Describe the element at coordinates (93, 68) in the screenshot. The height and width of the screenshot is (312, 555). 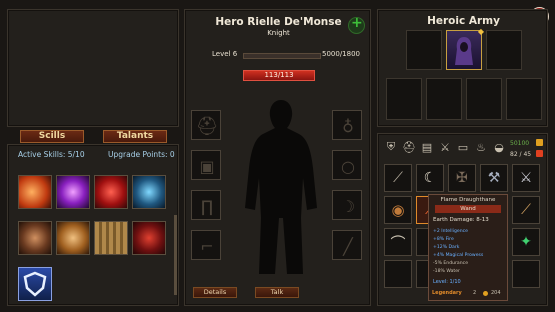
I see `left-top-panel` at that location.